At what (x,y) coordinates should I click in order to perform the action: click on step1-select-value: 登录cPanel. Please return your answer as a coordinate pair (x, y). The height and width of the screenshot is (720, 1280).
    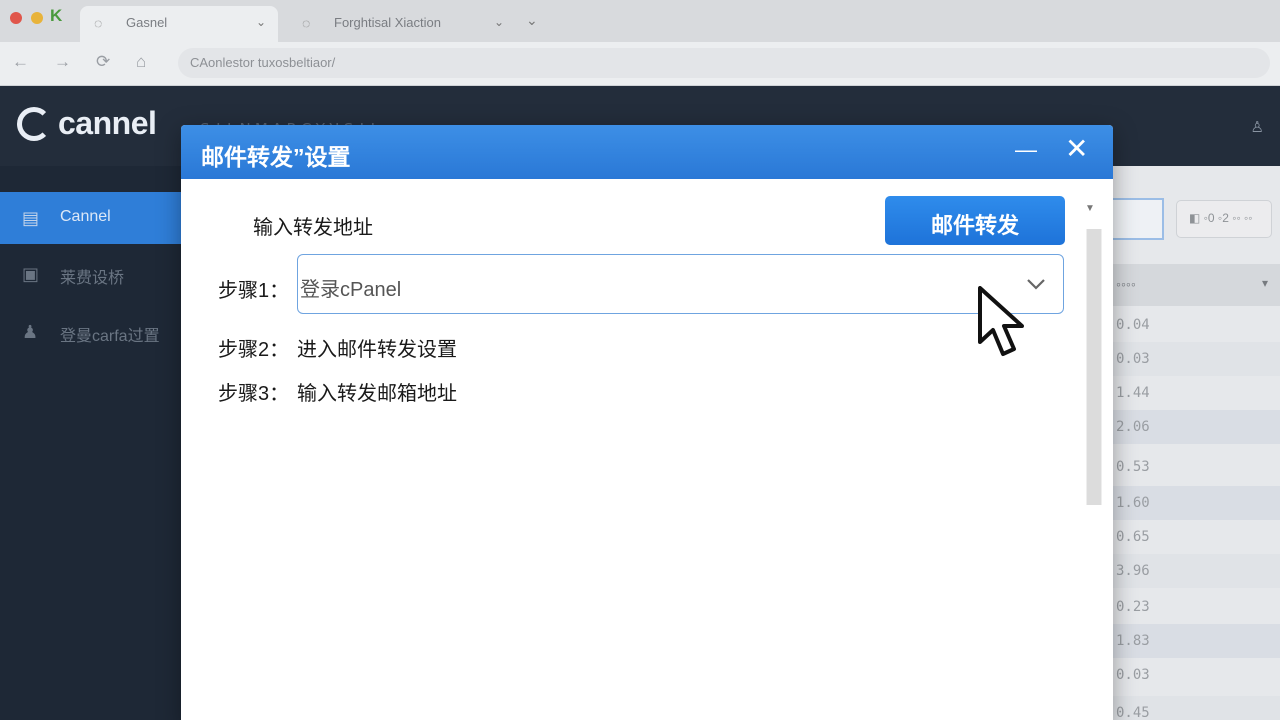
    Looking at the image, I should click on (351, 290).